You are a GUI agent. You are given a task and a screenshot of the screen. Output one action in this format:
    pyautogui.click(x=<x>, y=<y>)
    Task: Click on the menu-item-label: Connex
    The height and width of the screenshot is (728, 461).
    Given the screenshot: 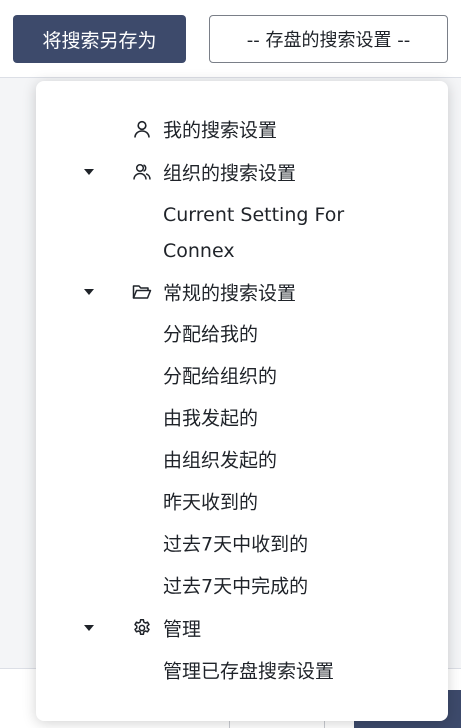 What is the action you would take?
    pyautogui.click(x=199, y=251)
    